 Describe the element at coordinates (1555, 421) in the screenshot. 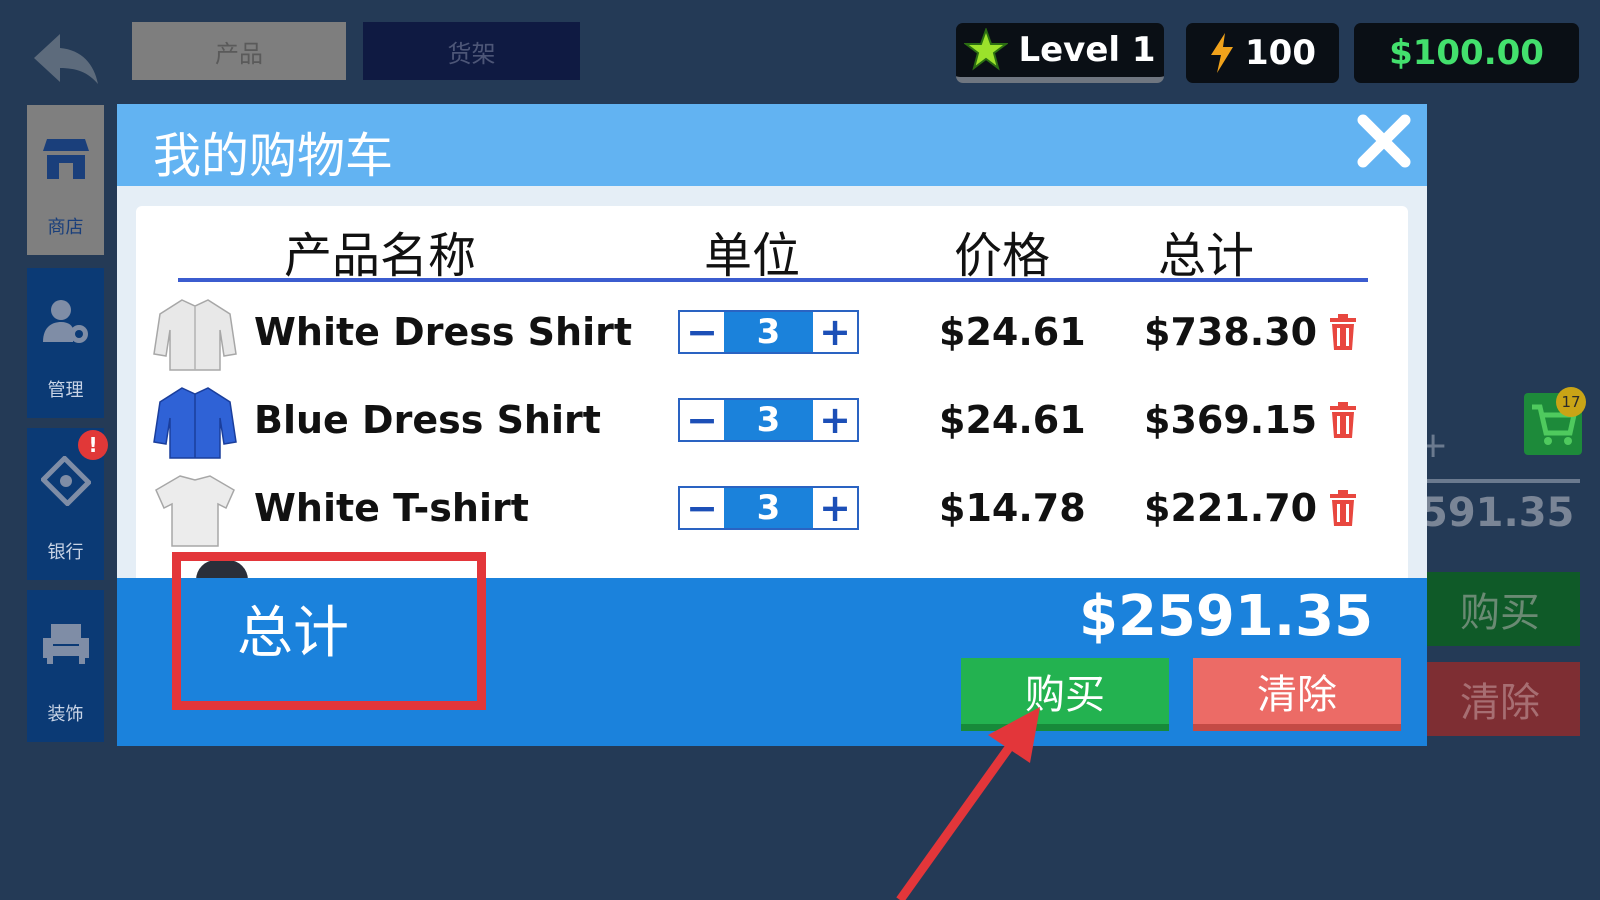

I see `cart-button: 17` at that location.